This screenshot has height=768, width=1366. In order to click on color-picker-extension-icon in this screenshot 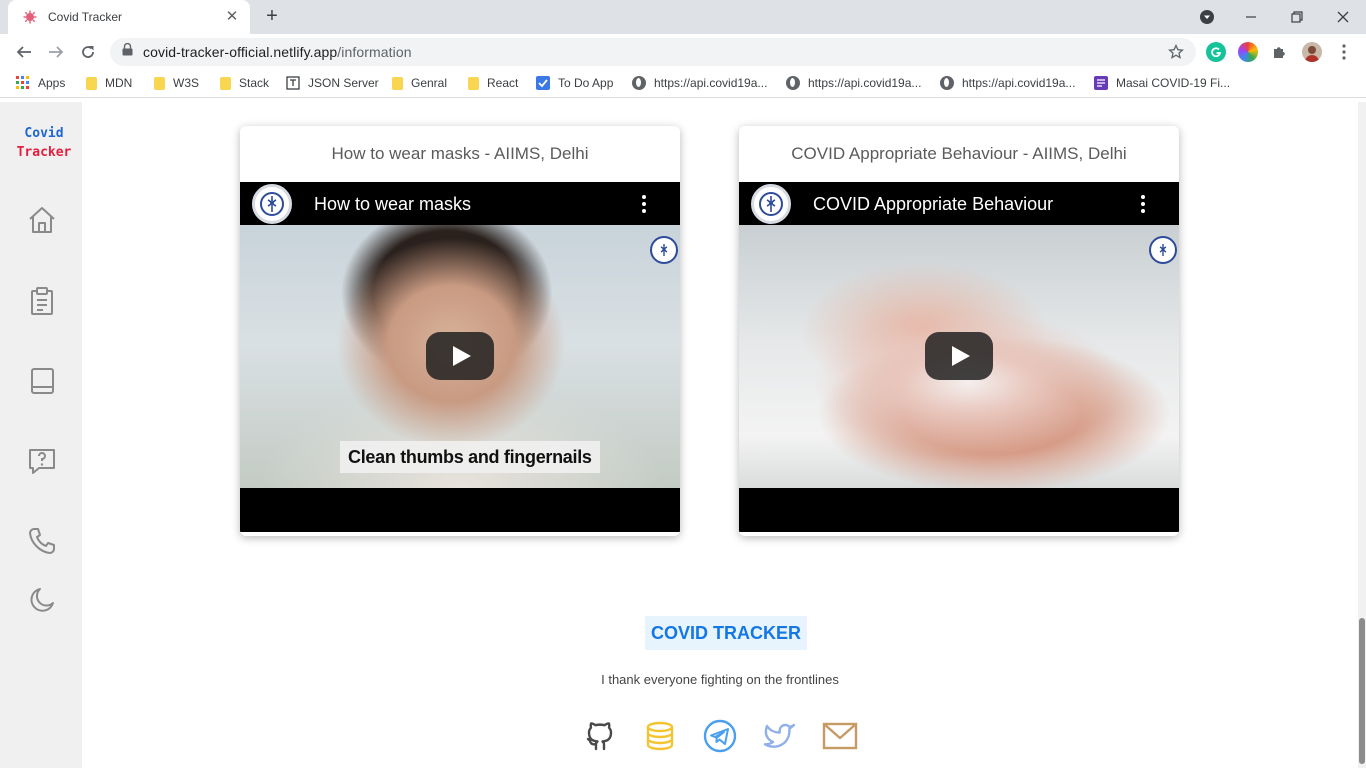, I will do `click(1248, 52)`.